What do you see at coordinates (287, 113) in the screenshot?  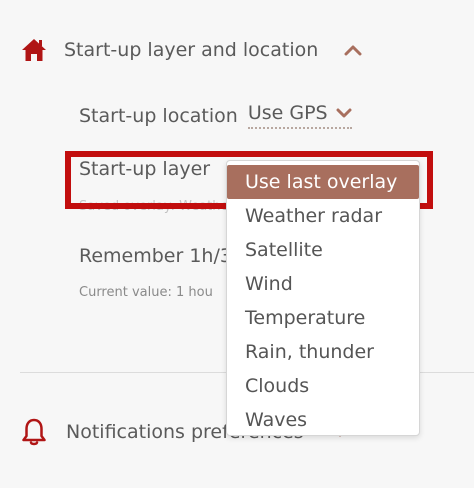 I see `startup-location-value: Use GPS` at bounding box center [287, 113].